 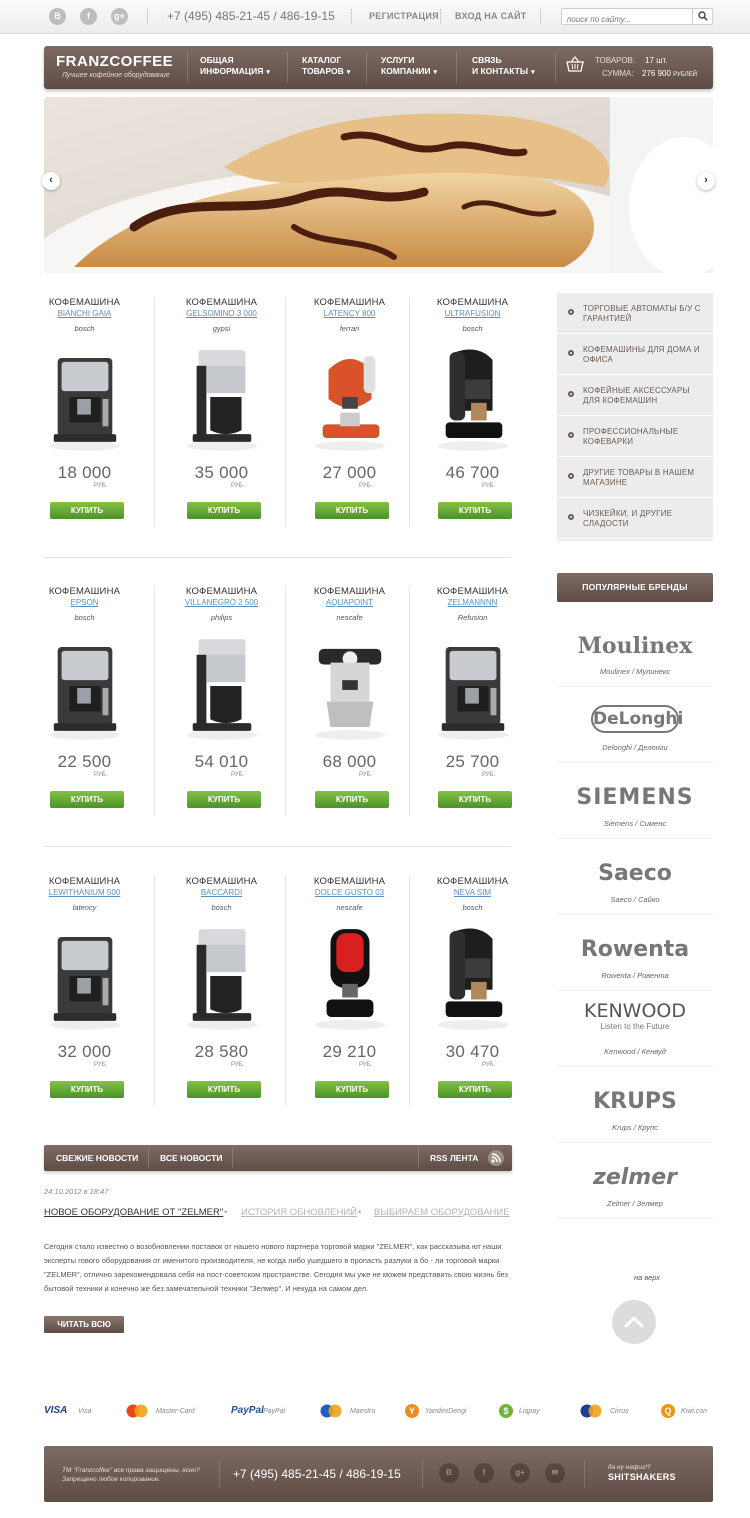 What do you see at coordinates (575, 65) in the screenshot?
I see `basket-icon` at bounding box center [575, 65].